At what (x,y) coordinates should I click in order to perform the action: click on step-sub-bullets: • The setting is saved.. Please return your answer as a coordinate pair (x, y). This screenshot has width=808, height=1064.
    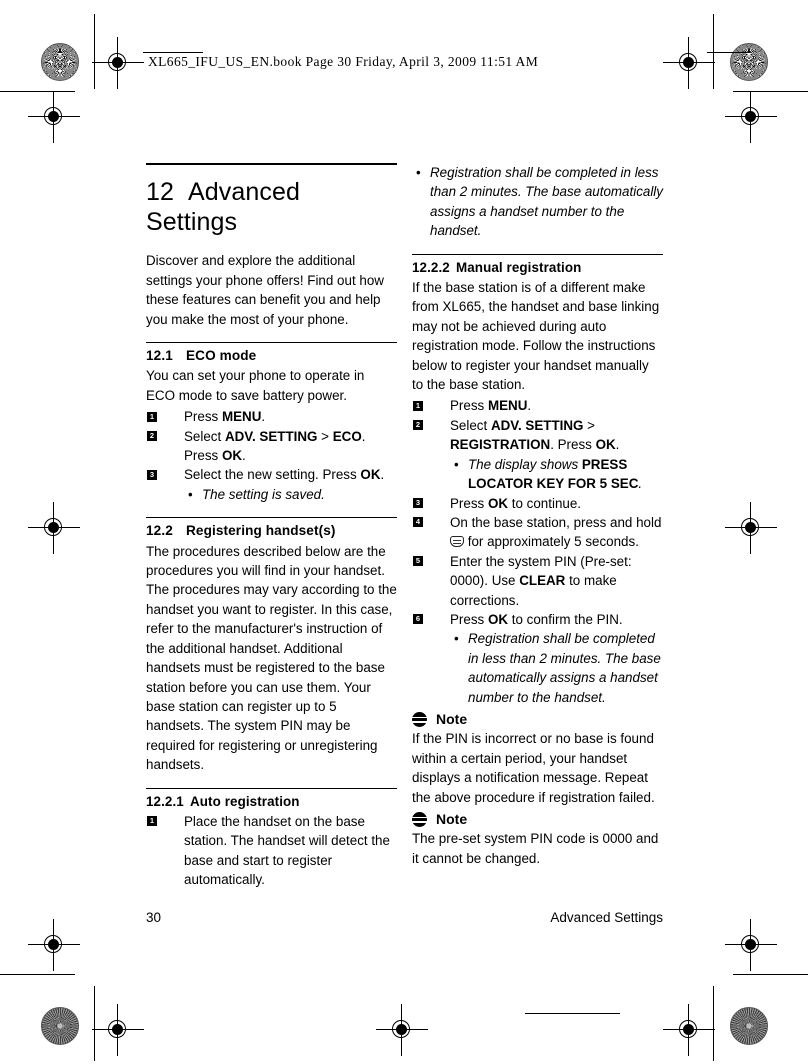
    Looking at the image, I should click on (290, 494).